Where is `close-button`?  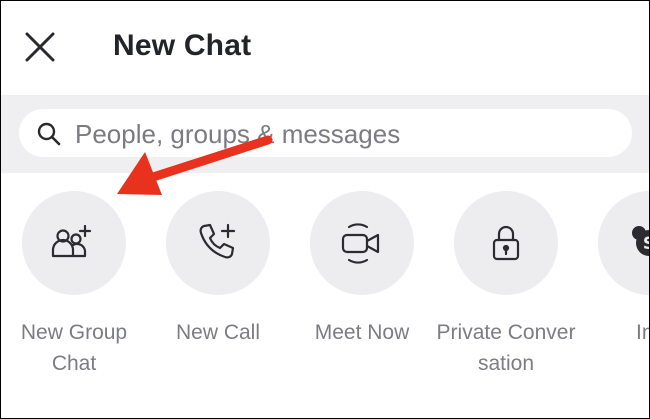 close-button is located at coordinates (40, 47).